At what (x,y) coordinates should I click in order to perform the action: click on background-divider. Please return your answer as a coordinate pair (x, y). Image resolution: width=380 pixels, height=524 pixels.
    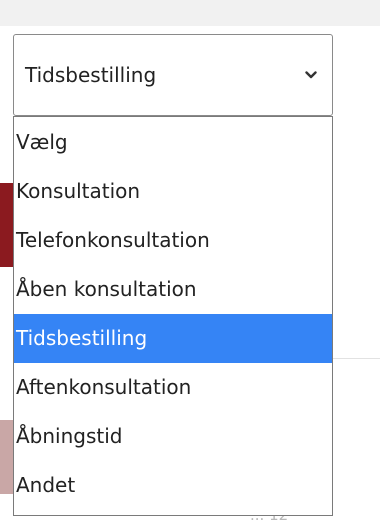
    Looking at the image, I should click on (356, 358).